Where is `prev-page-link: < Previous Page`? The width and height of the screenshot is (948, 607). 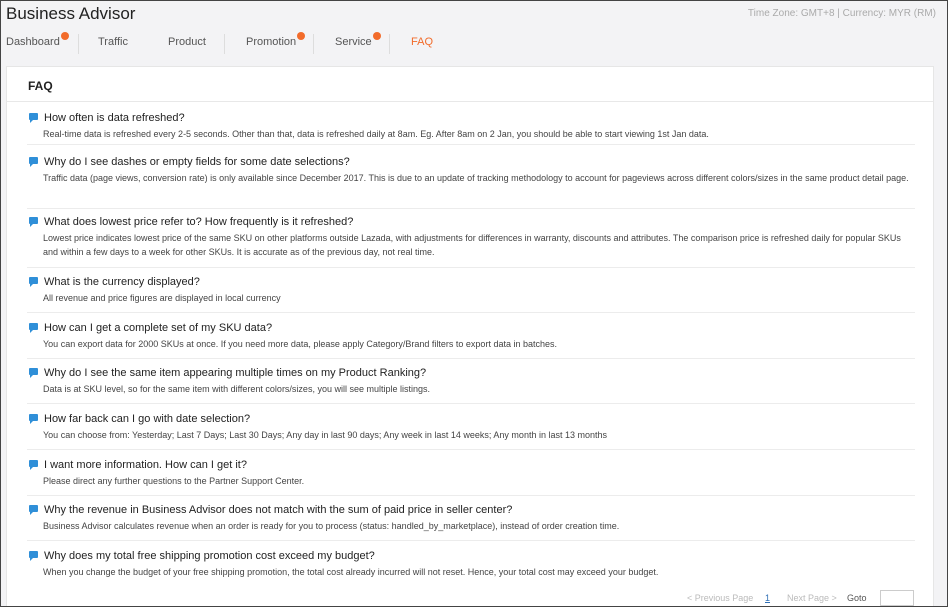
prev-page-link: < Previous Page is located at coordinates (720, 598).